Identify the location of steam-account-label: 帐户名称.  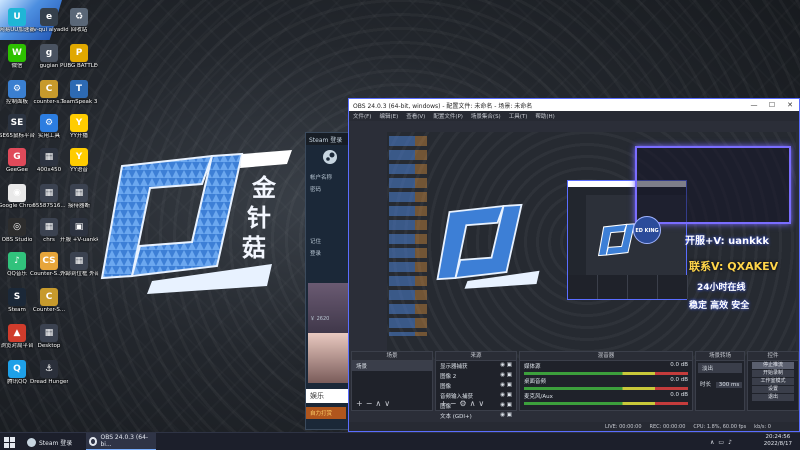
(321, 178).